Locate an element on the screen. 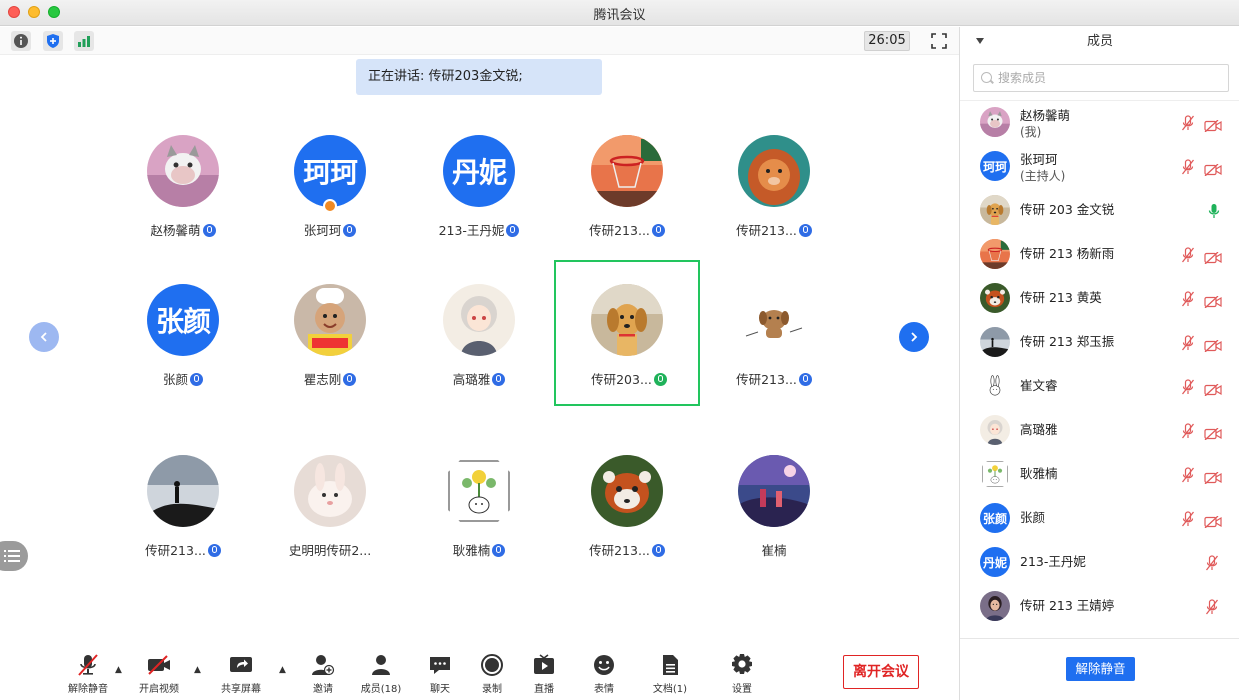  muted-mic-icon is located at coordinates (88, 665).